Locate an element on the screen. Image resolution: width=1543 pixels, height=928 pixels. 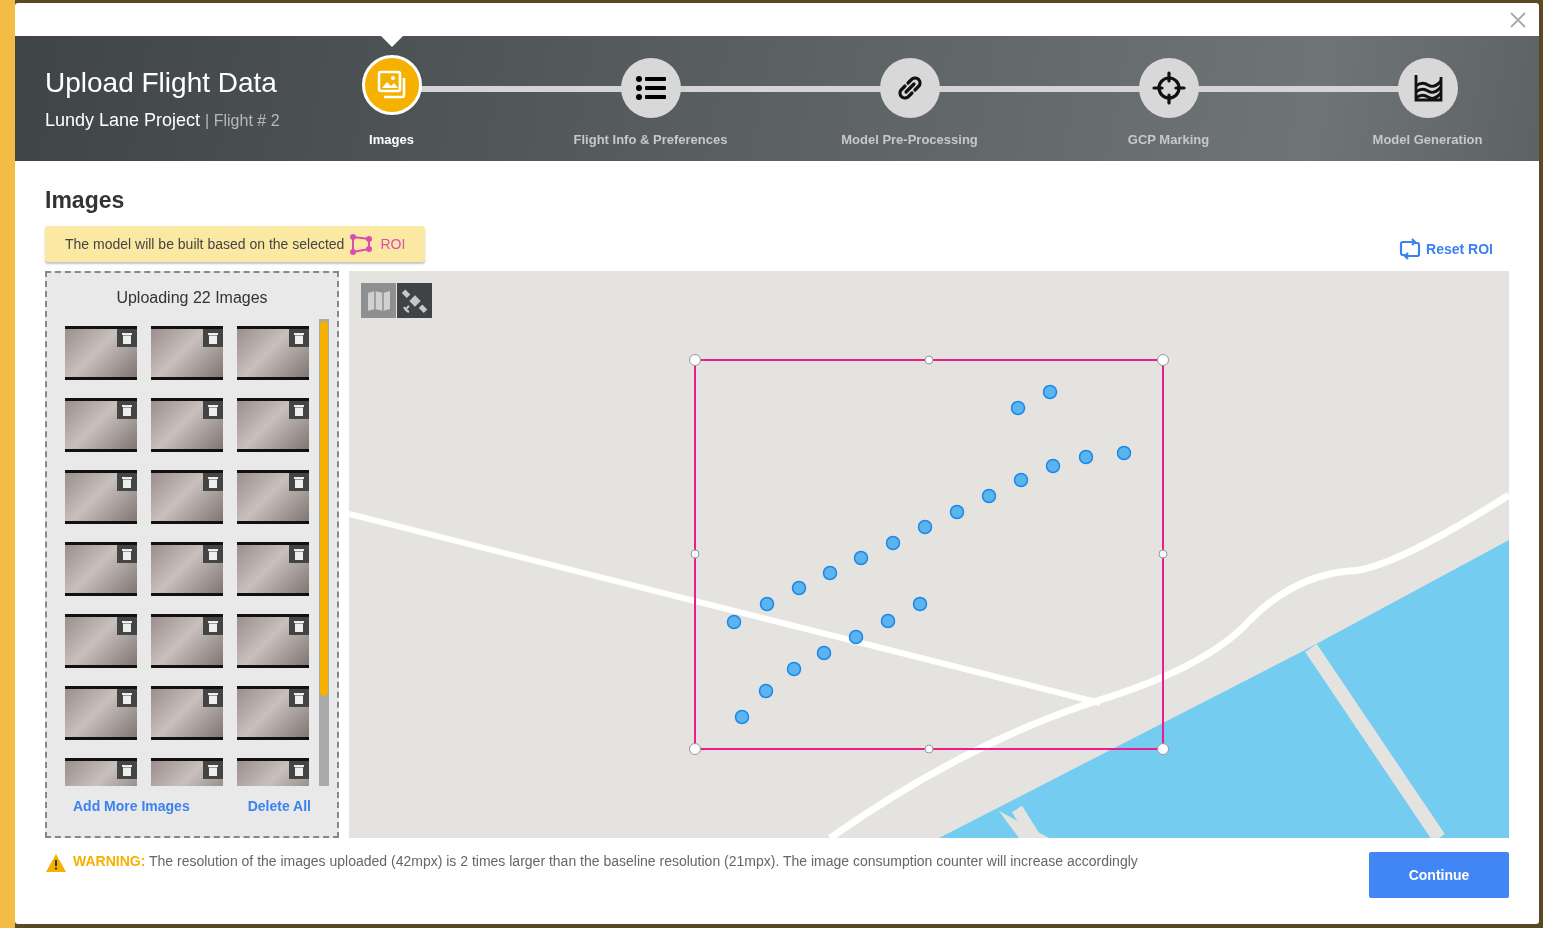
delete-all-link: Delete All is located at coordinates (279, 806).